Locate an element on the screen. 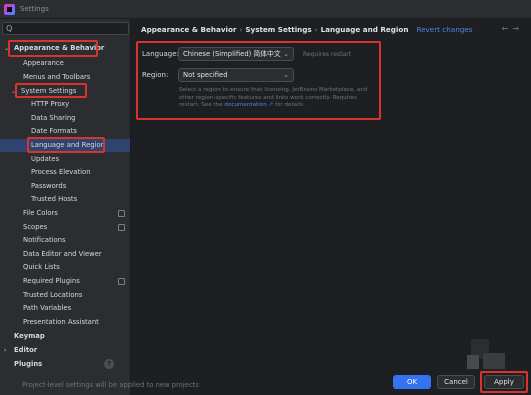 Image resolution: width=531 pixels, height=395 pixels. forward-arrow-icon: → is located at coordinates (517, 28).